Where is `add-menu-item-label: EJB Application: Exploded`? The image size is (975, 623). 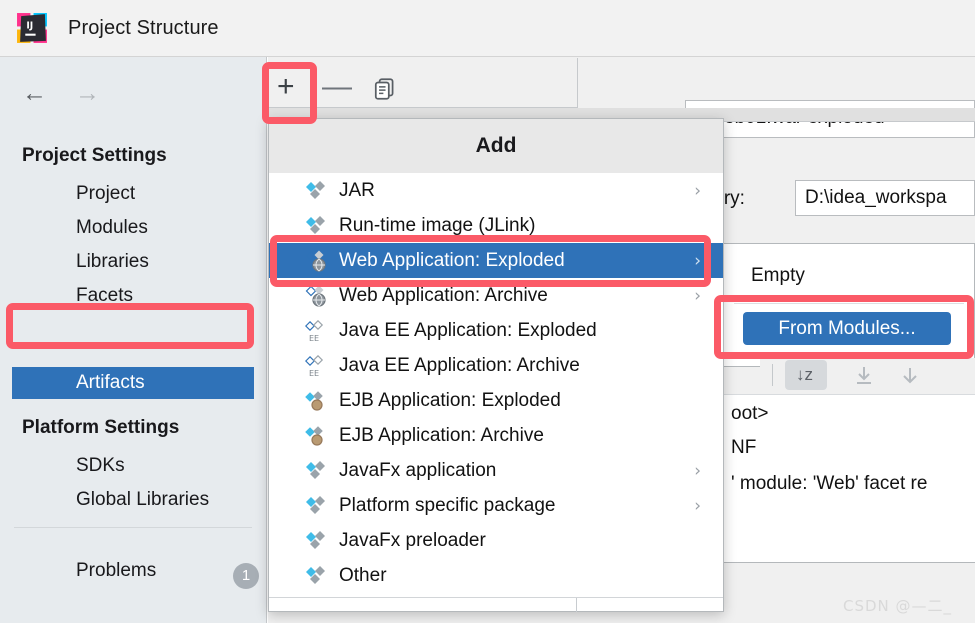 add-menu-item-label: EJB Application: Exploded is located at coordinates (450, 400).